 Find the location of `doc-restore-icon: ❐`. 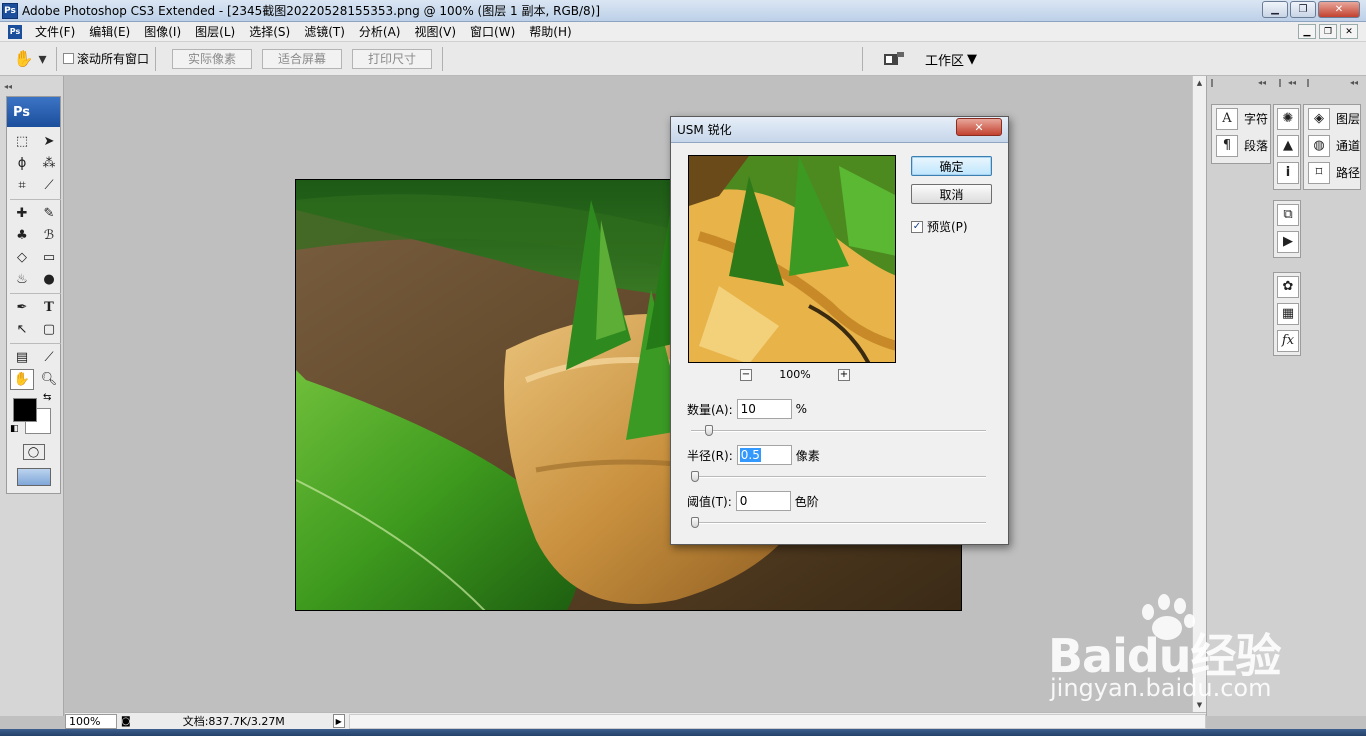

doc-restore-icon: ❐ is located at coordinates (1328, 31).